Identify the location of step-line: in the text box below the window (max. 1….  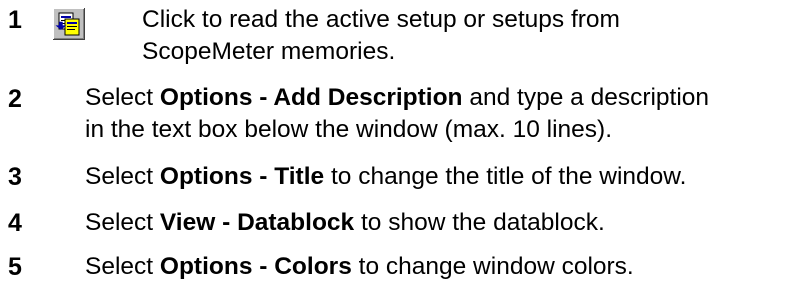
(349, 129).